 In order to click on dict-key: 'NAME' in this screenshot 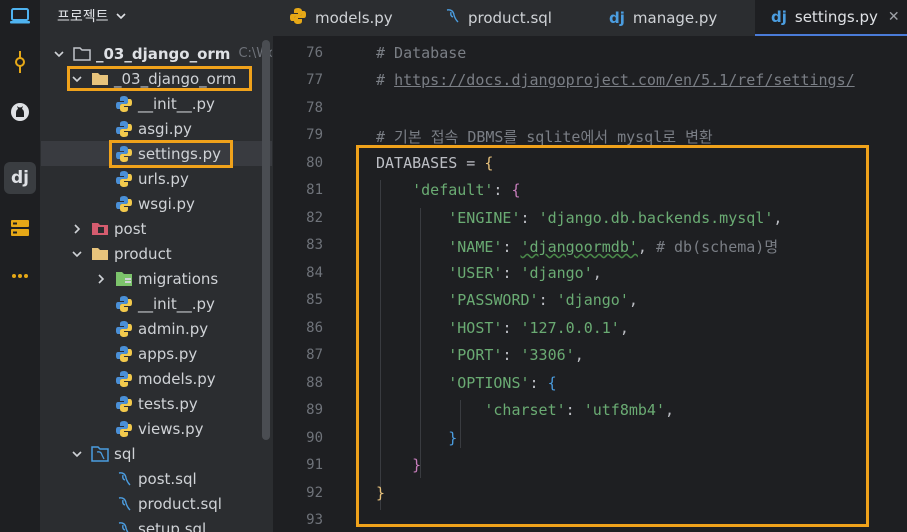, I will do `click(475, 247)`.